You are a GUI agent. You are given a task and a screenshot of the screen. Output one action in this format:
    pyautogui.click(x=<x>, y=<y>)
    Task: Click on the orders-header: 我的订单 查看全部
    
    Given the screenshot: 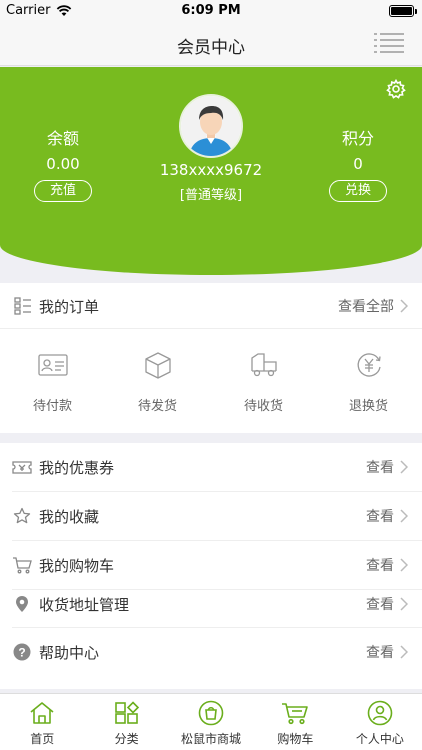 What is the action you would take?
    pyautogui.click(x=211, y=306)
    